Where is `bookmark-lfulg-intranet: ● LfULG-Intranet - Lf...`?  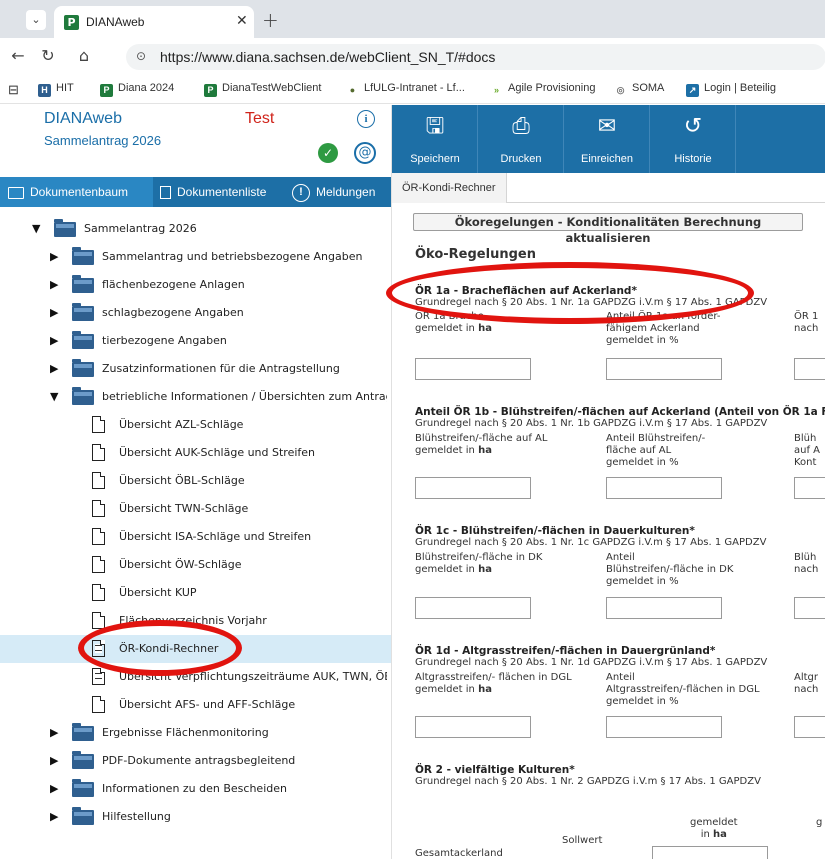
bookmark-lfulg-intranet: ● LfULG-Intranet - Lf... is located at coordinates (405, 89).